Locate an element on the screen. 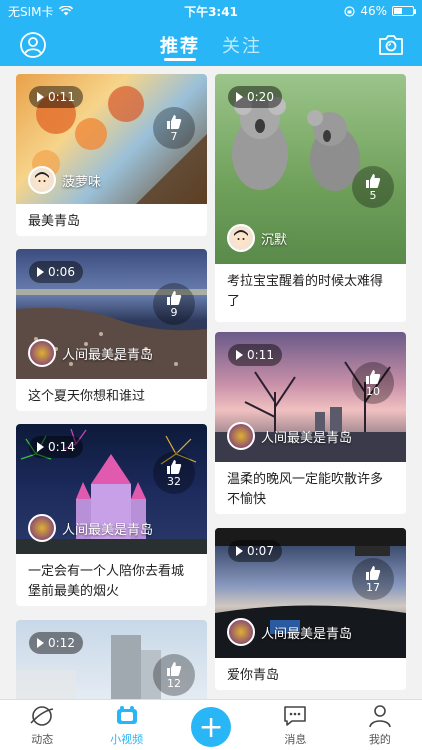 The width and height of the screenshot is (422, 750). like-button: 9 is located at coordinates (174, 304).